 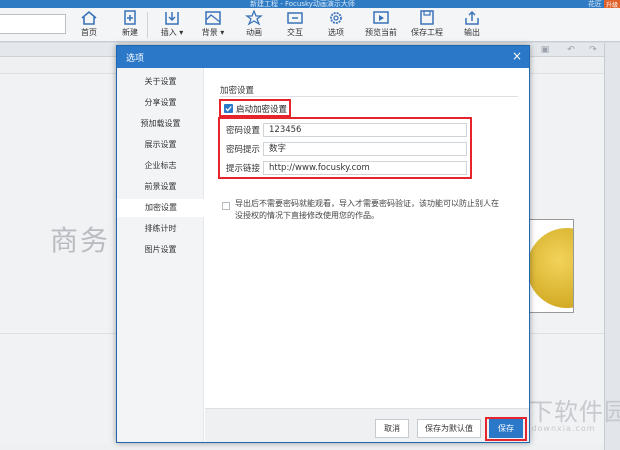 What do you see at coordinates (449, 428) in the screenshot?
I see `save-default-button: 保存为默认值` at bounding box center [449, 428].